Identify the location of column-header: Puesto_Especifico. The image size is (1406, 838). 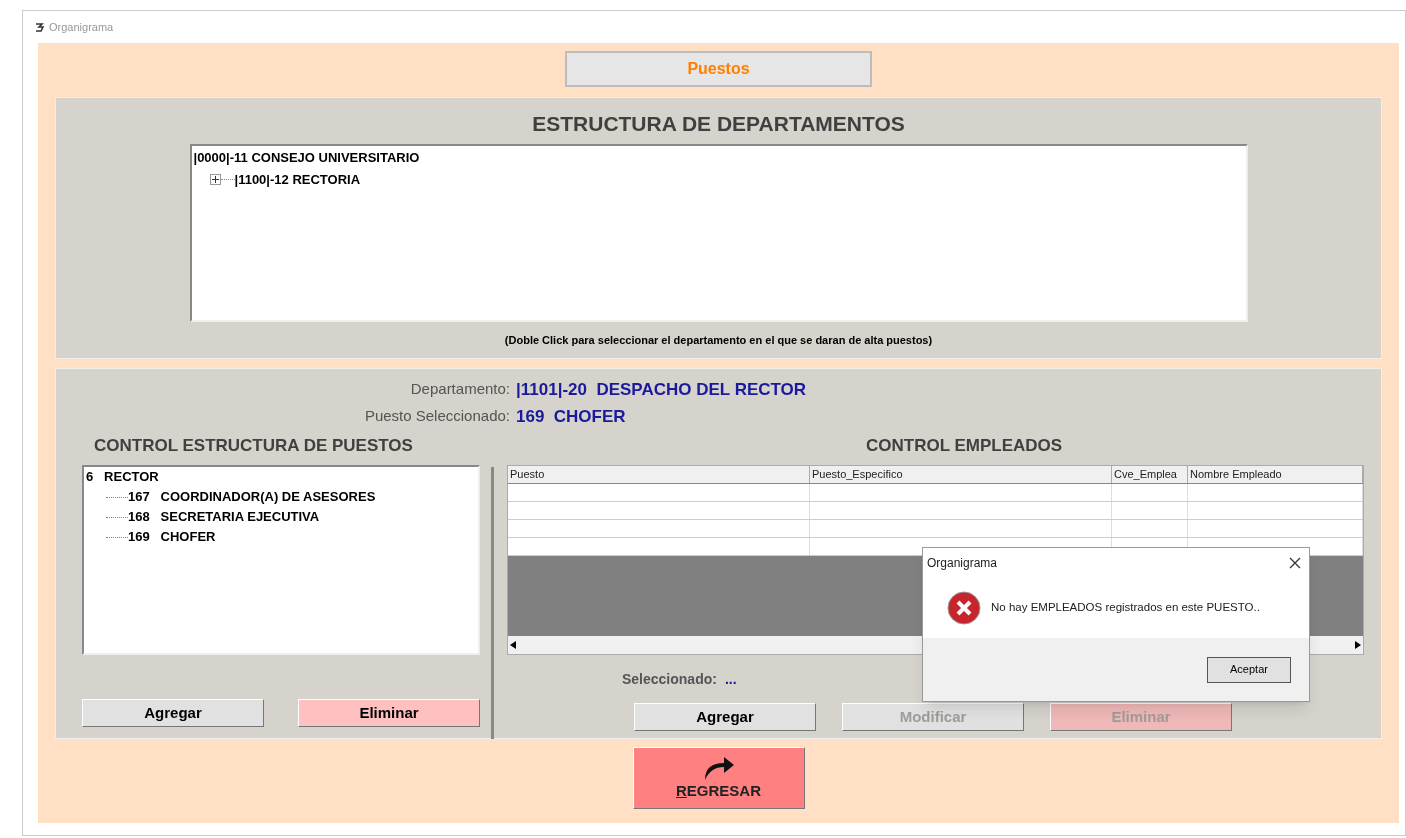
(961, 474).